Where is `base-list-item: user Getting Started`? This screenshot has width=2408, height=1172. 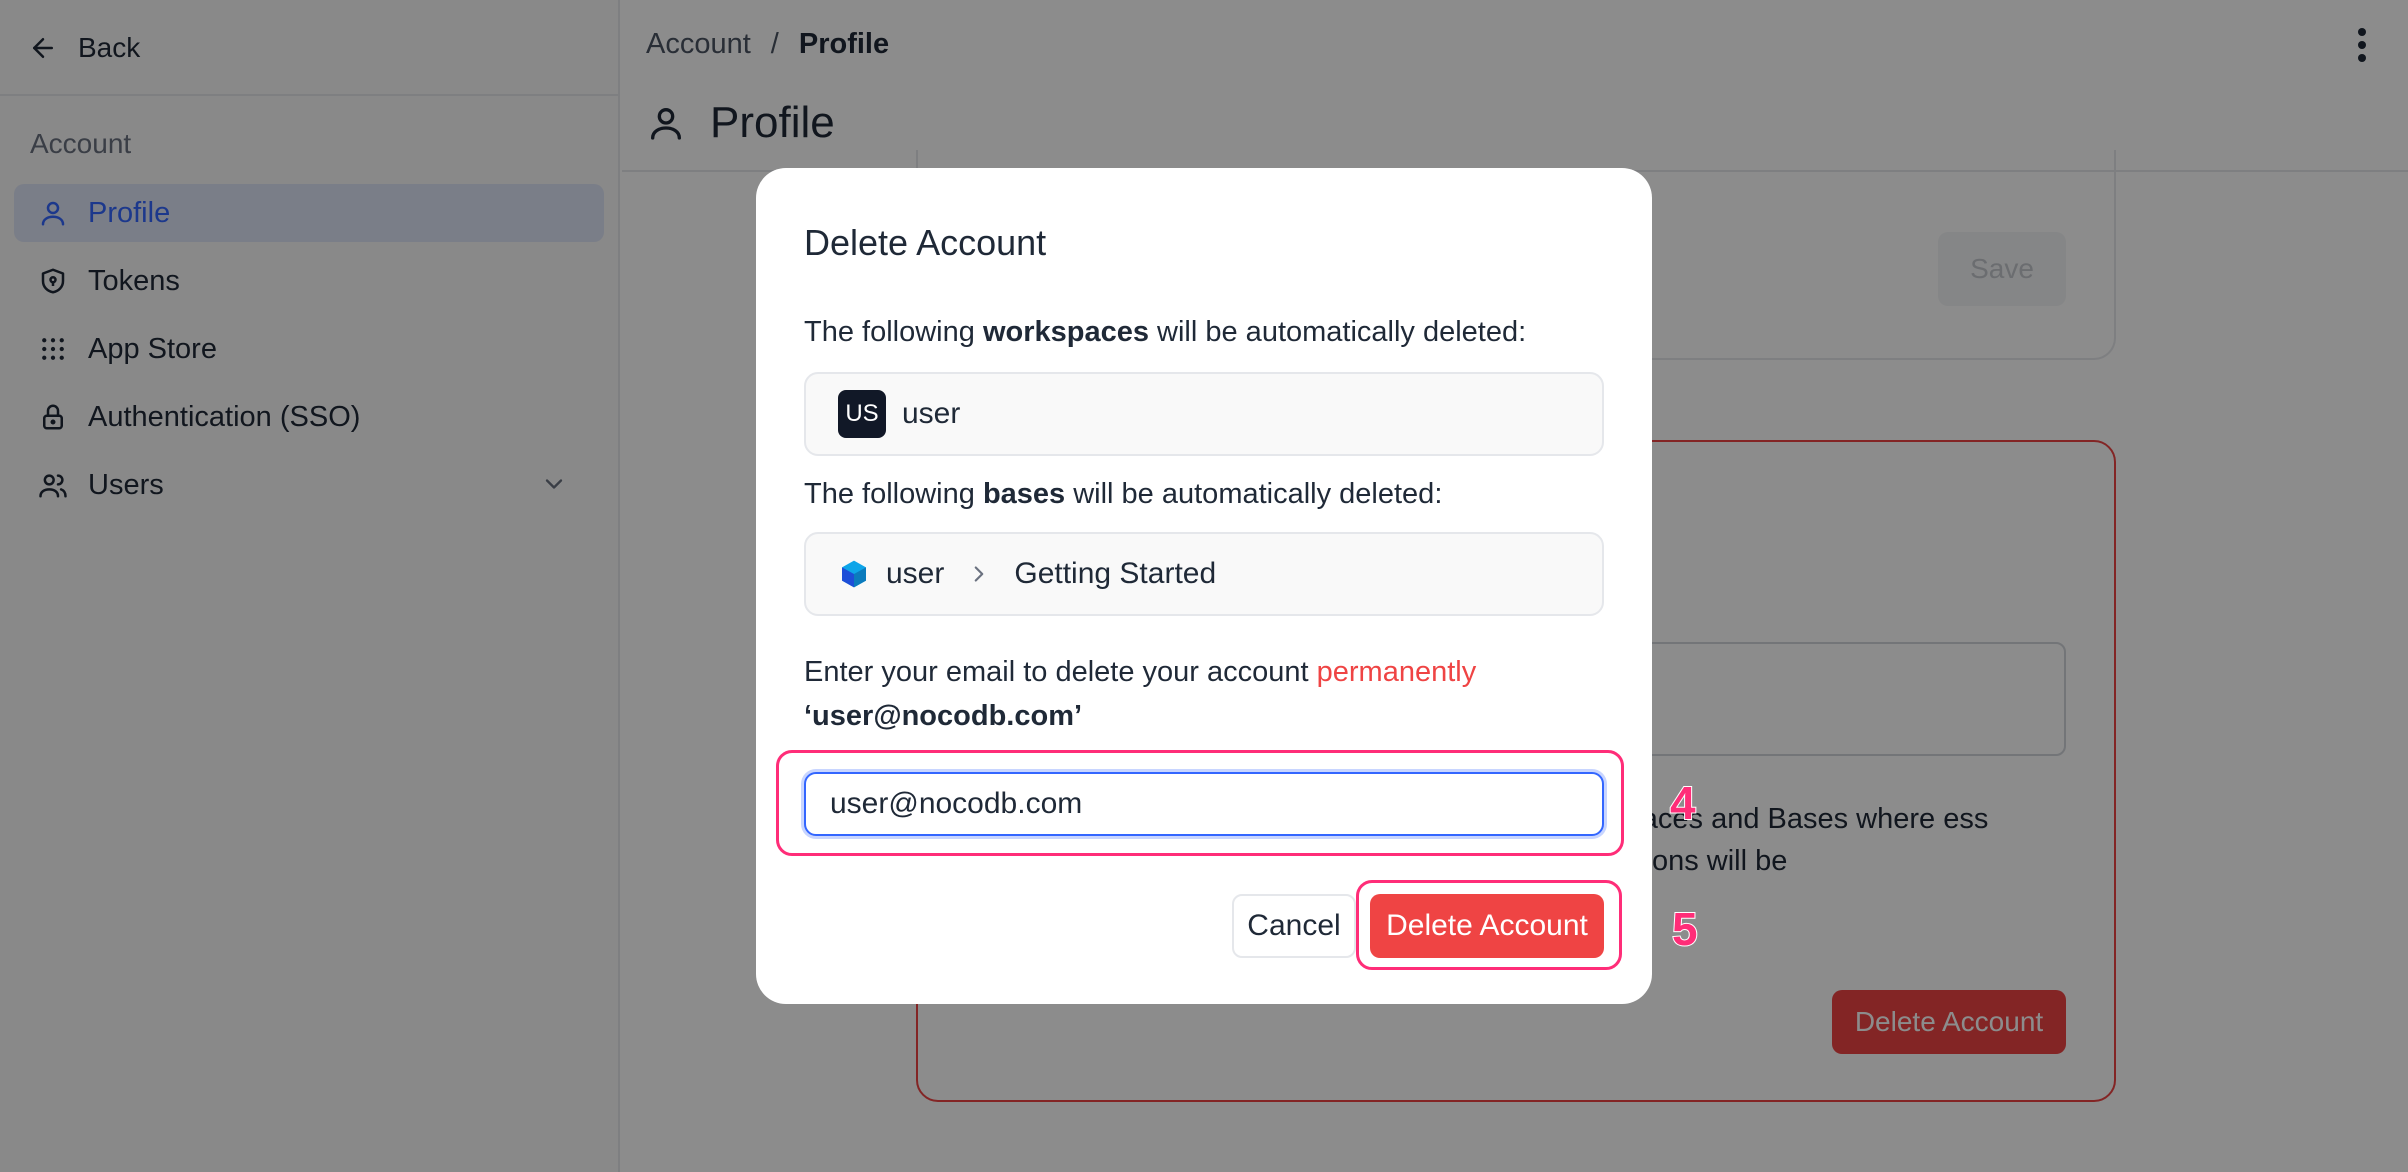 base-list-item: user Getting Started is located at coordinates (1204, 574).